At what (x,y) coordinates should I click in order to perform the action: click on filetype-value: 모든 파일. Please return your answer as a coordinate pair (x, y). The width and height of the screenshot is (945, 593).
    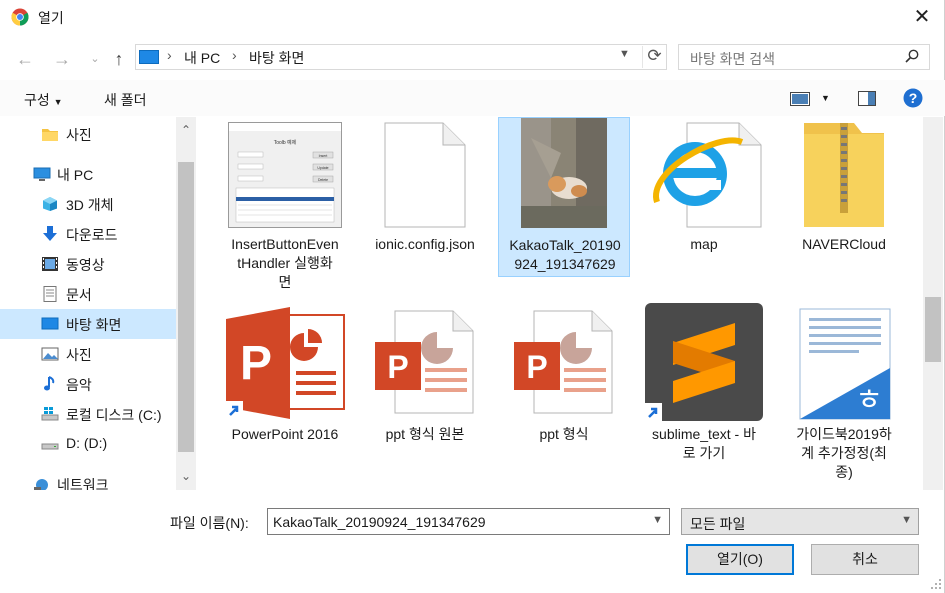
    Looking at the image, I should click on (718, 524).